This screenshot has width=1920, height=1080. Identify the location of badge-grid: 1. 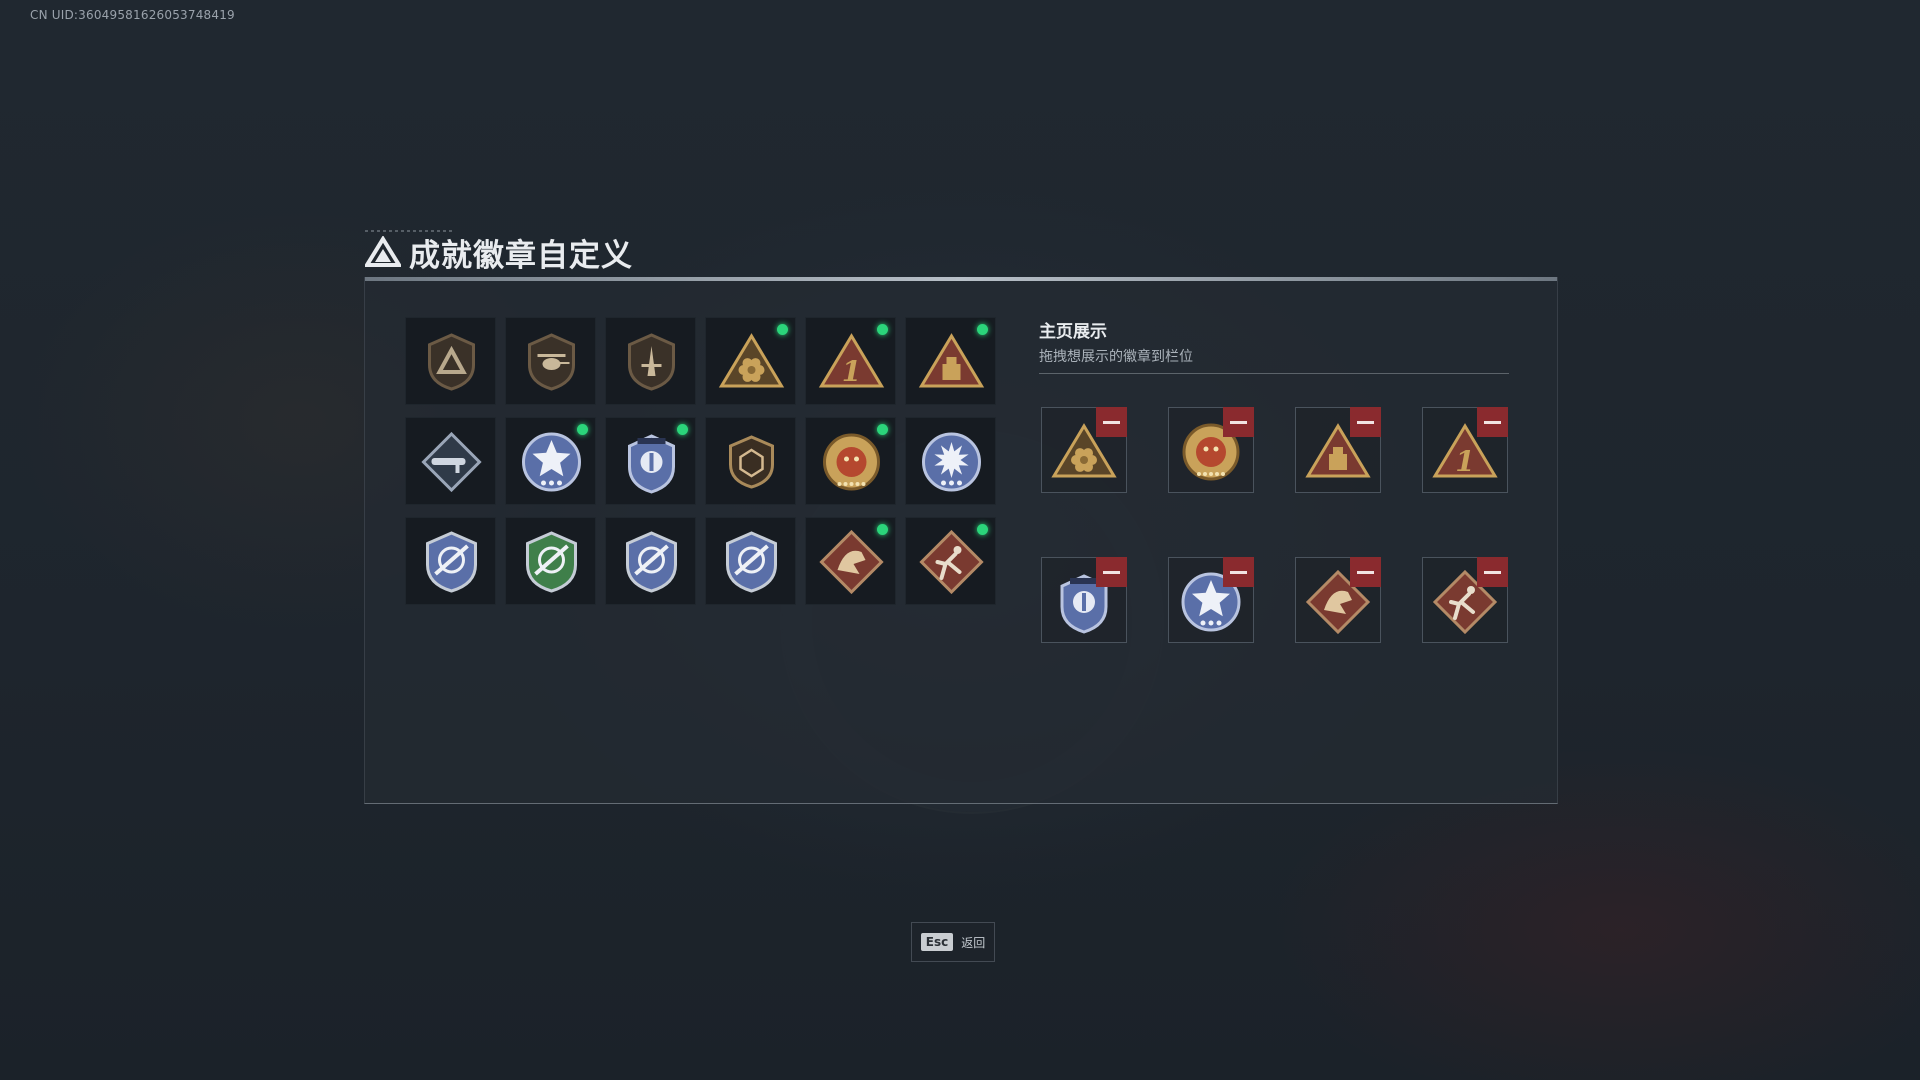
(700, 461).